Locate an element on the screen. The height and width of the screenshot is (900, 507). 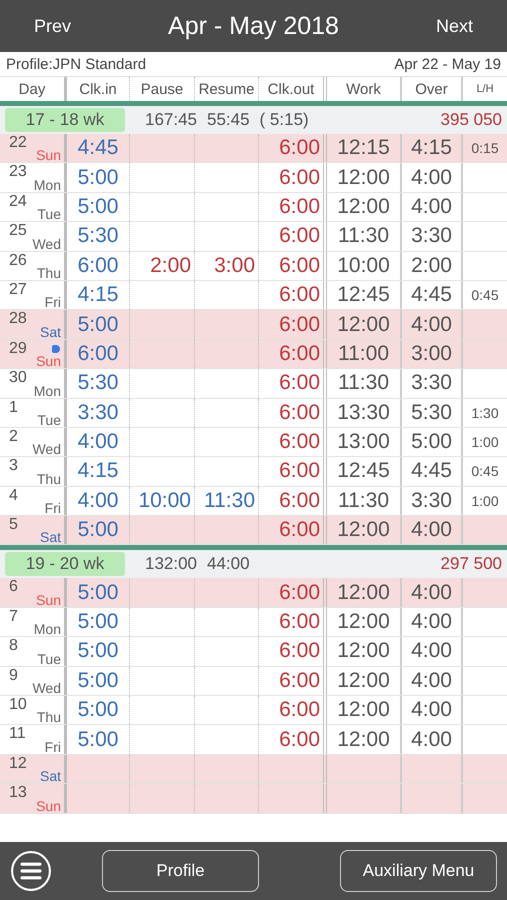
day-row: 10 Thu 5:00 6:00 12:00 4:00 is located at coordinates (253, 711).